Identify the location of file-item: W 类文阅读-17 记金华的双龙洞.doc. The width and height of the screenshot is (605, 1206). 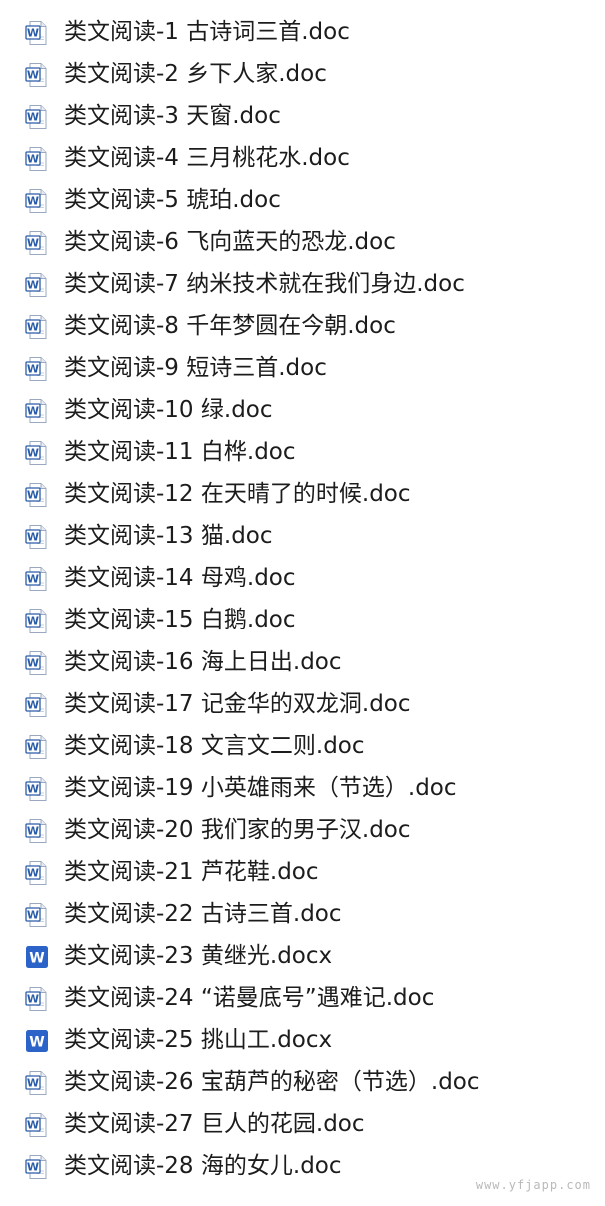
(302, 704).